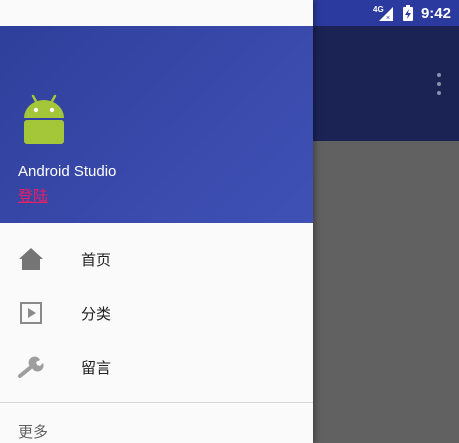  Describe the element at coordinates (96, 259) in the screenshot. I see `menu-item-label: 首页` at that location.